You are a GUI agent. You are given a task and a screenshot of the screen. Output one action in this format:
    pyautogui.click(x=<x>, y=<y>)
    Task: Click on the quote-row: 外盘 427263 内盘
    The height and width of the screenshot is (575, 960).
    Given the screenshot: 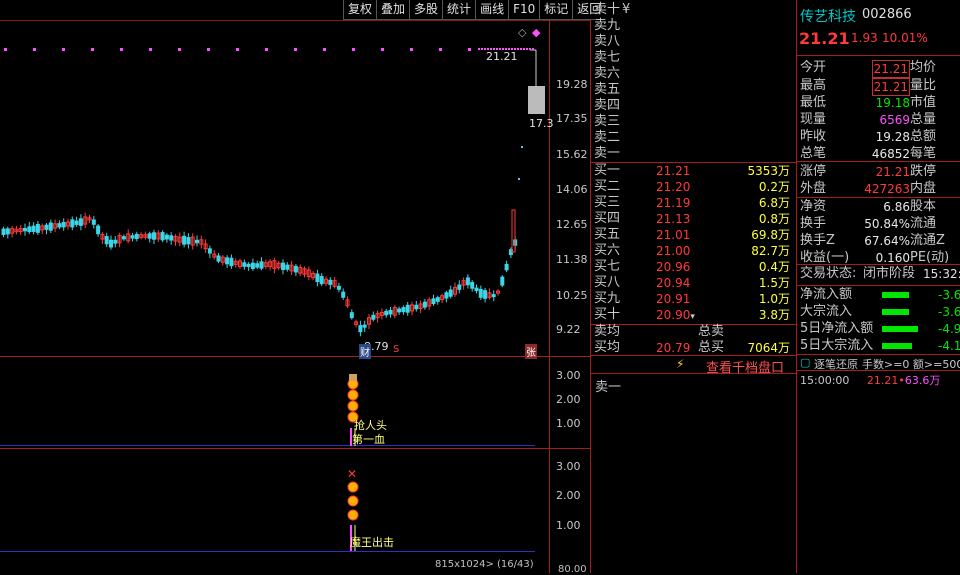 What is the action you would take?
    pyautogui.click(x=880, y=189)
    